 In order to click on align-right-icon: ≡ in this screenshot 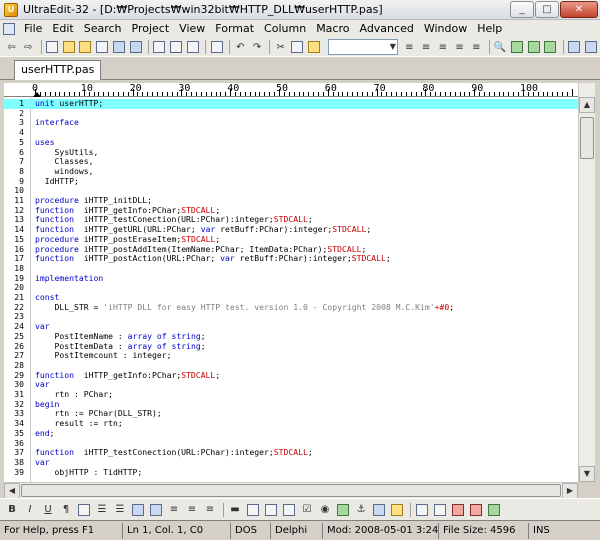, I will do `click(442, 47)`.